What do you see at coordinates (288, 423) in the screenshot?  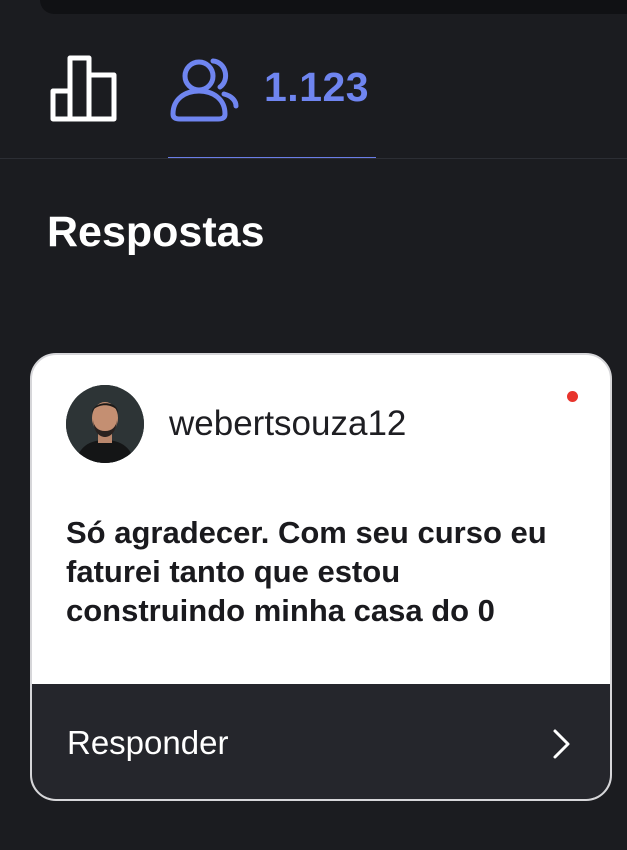 I see `username: webertsouza12` at bounding box center [288, 423].